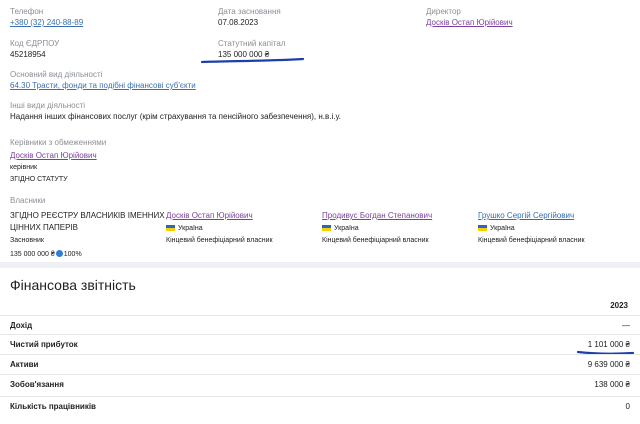 This screenshot has width=640, height=424. I want to click on table-row: Активи 9 639 000 ₴, so click(320, 363).